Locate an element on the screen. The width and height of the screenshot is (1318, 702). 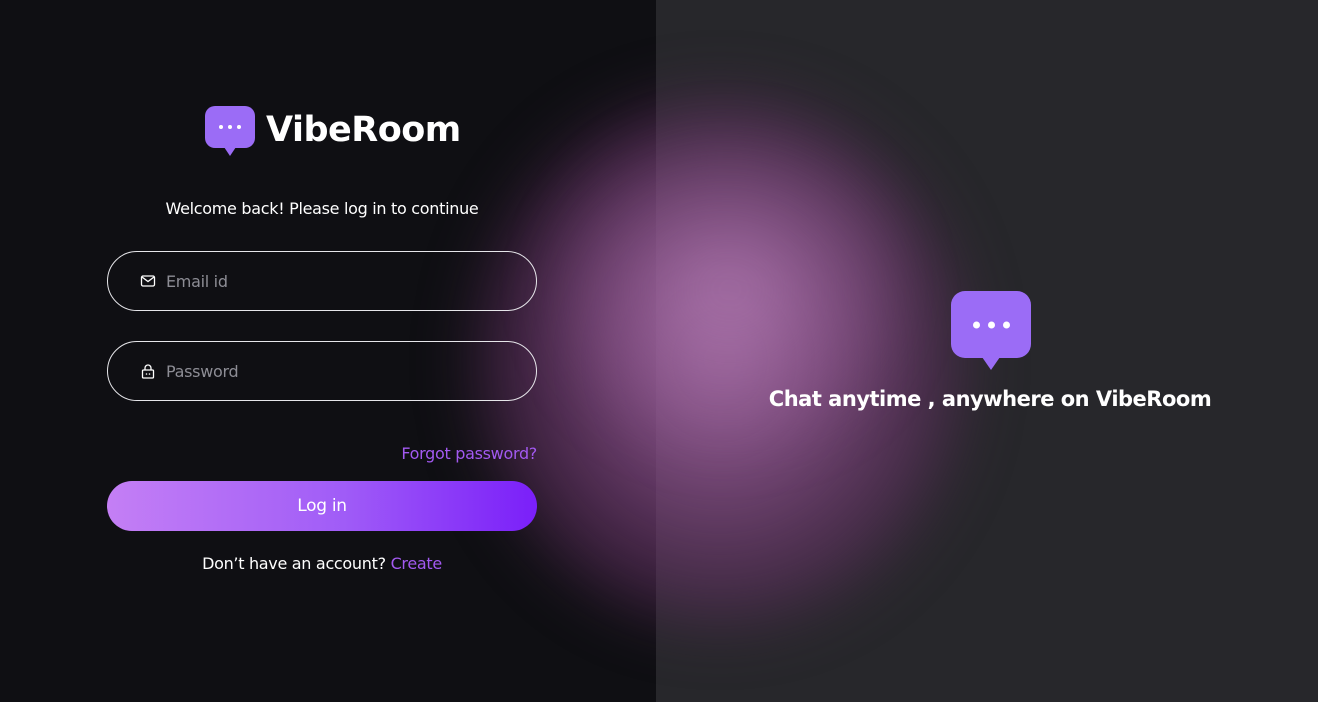
password-field is located at coordinates (322, 371).